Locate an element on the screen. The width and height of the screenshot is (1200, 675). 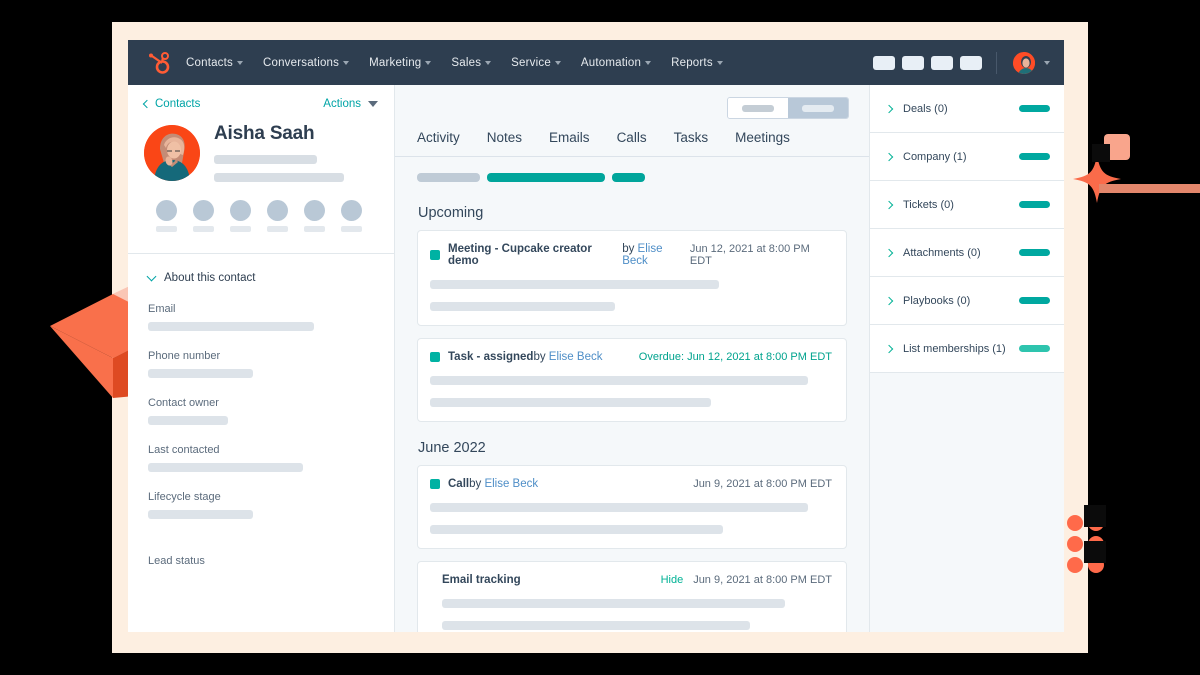
back-to-contacts-link: Contacts is located at coordinates (171, 104).